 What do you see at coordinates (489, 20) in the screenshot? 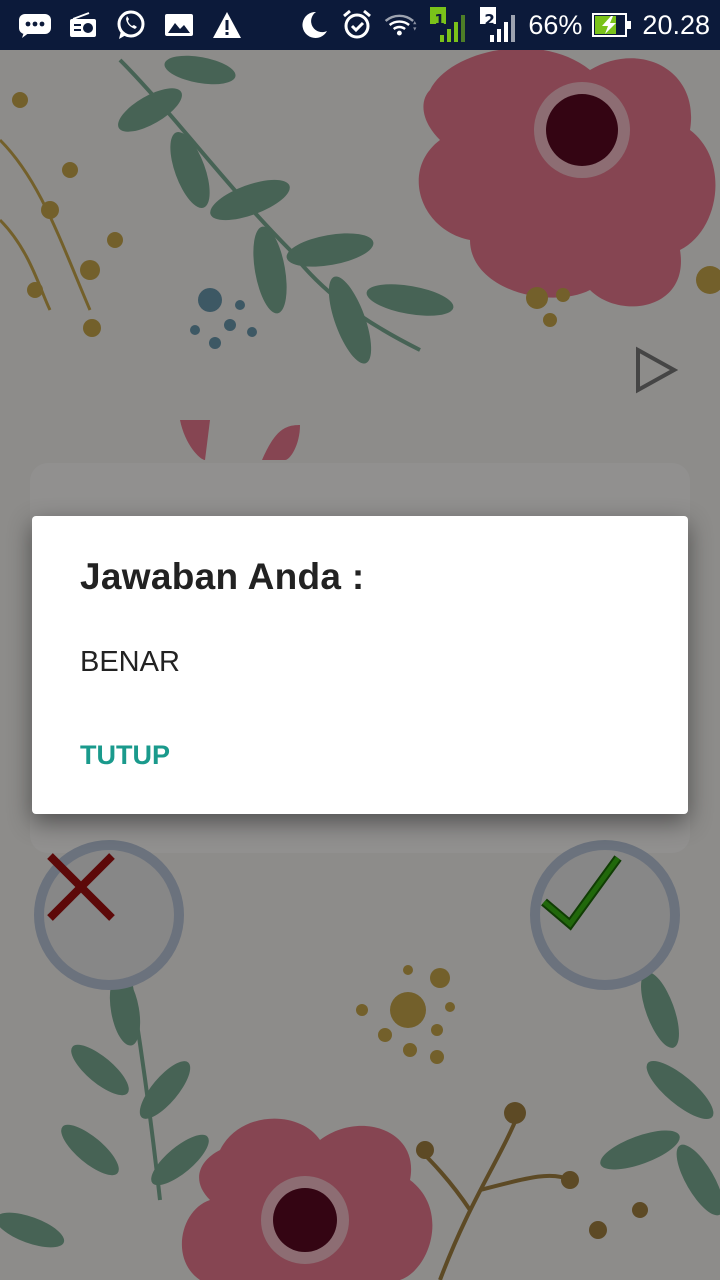
I see `sim2-label: 2` at bounding box center [489, 20].